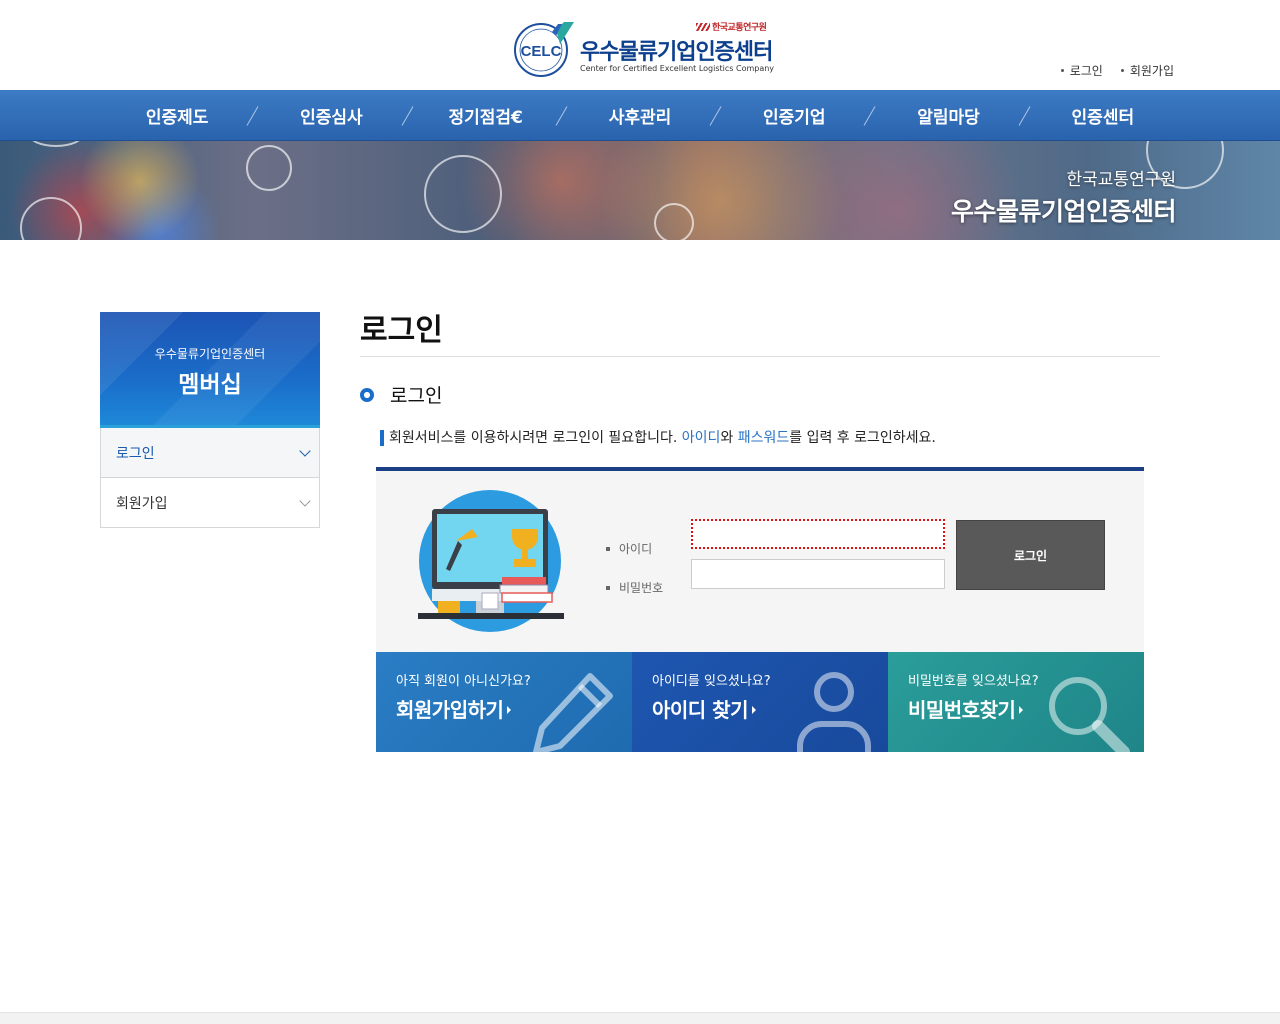  I want to click on global-nav: 인증제도 인증심사 정기점검€ 사후관리 인증기업 알림마당 인증센터, so click(640, 115).